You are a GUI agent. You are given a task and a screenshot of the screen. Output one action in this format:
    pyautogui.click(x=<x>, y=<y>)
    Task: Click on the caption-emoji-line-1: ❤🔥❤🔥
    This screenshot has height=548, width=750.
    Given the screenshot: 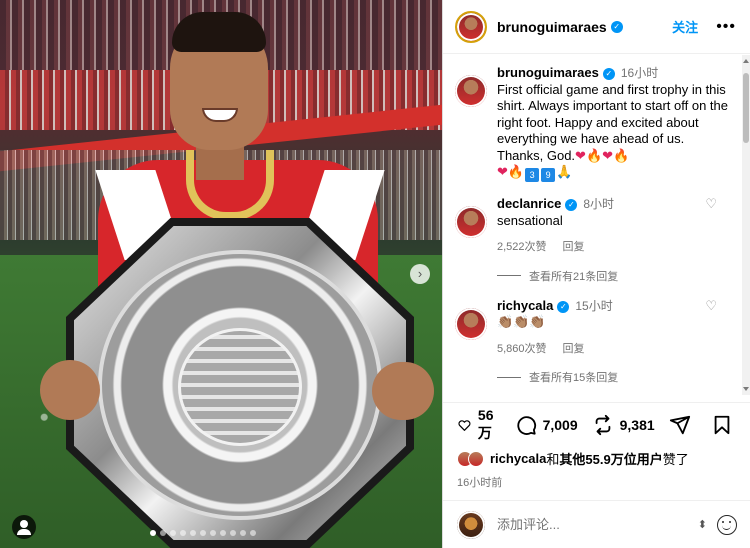 What is the action you would take?
    pyautogui.click(x=602, y=155)
    